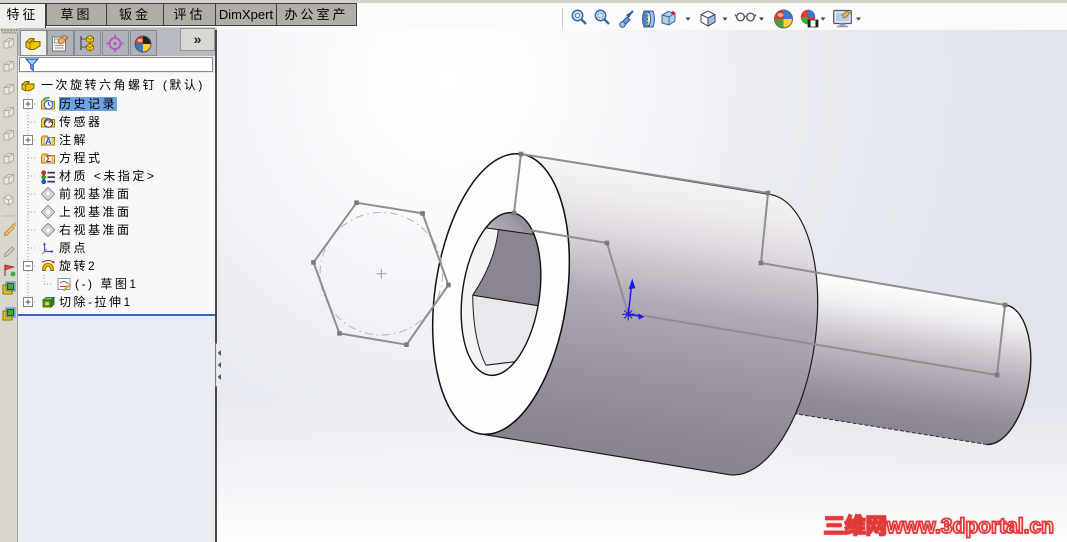 The width and height of the screenshot is (1067, 542). I want to click on svg-text: Σ, so click(49, 159).